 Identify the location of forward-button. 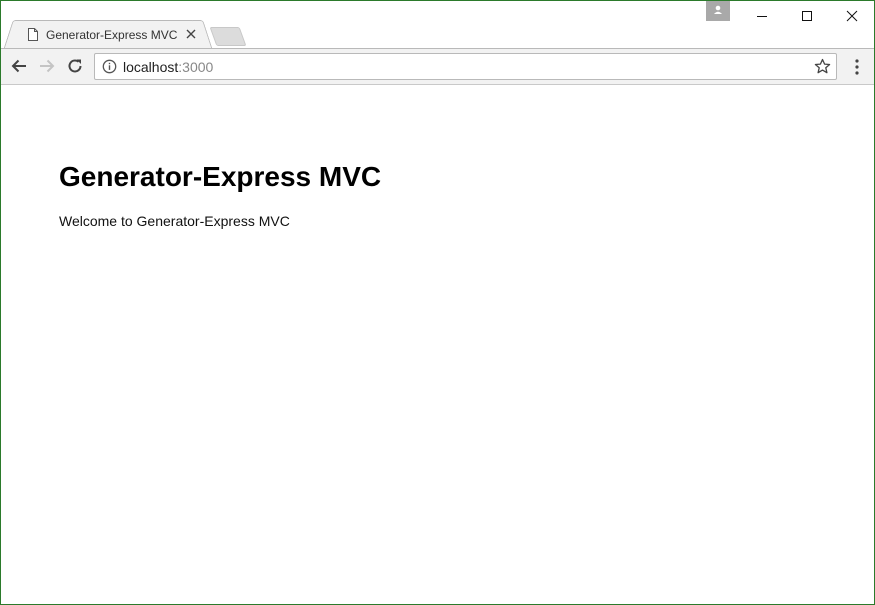
(47, 66).